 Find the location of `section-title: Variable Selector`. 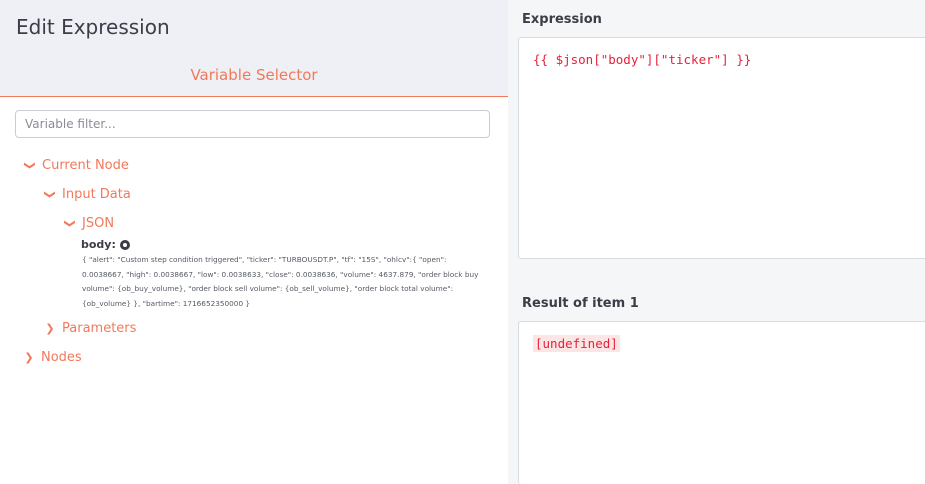

section-title: Variable Selector is located at coordinates (254, 75).